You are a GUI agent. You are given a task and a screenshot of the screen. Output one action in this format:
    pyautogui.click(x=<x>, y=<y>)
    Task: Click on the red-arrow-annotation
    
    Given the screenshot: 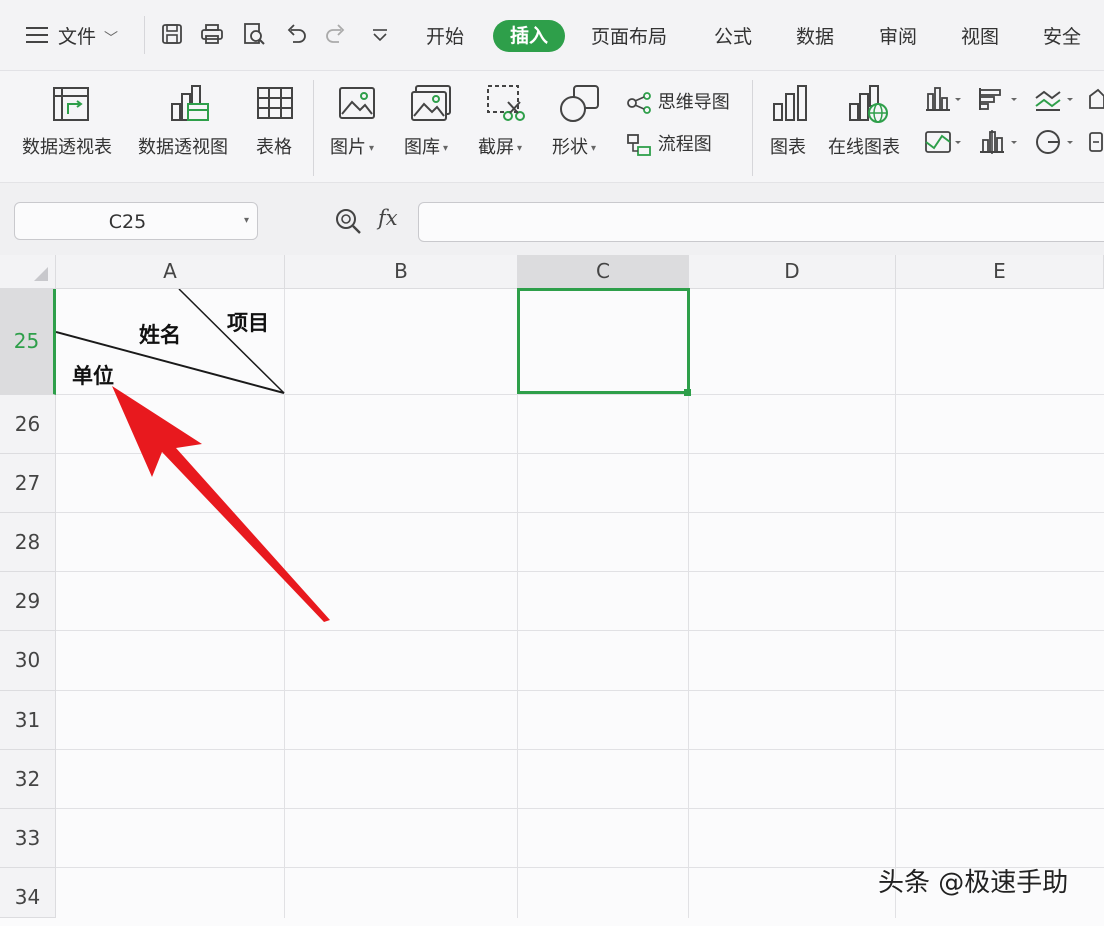 What is the action you would take?
    pyautogui.click(x=221, y=504)
    